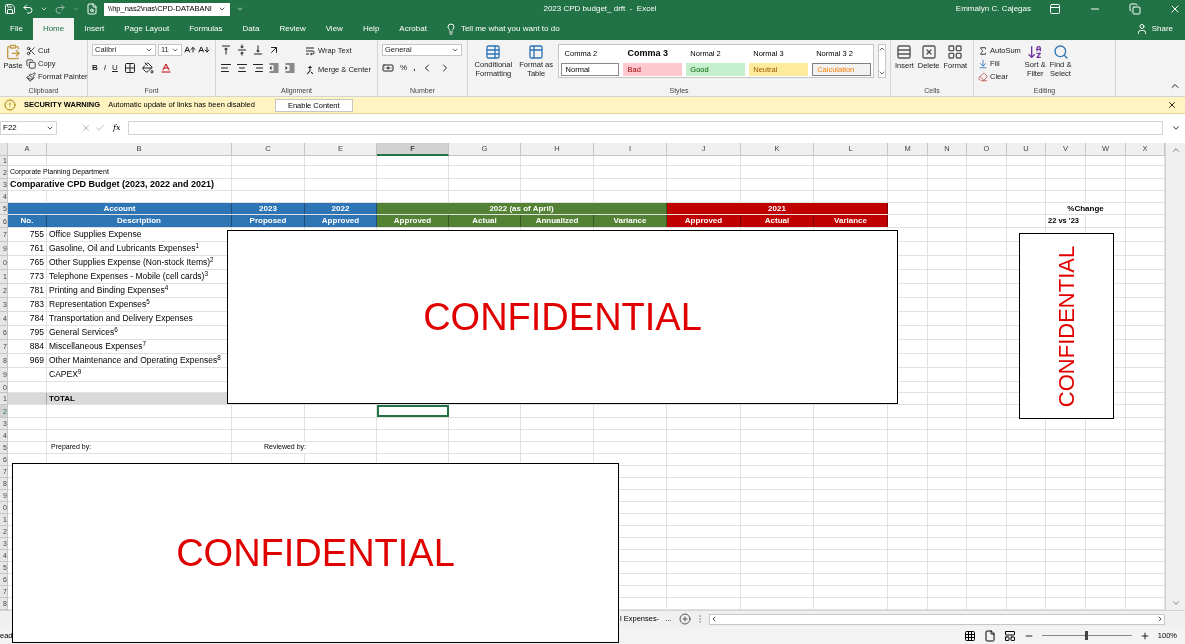 This screenshot has width=1185, height=644. Describe the element at coordinates (290, 68) in the screenshot. I see `increase-indent-icon` at that location.